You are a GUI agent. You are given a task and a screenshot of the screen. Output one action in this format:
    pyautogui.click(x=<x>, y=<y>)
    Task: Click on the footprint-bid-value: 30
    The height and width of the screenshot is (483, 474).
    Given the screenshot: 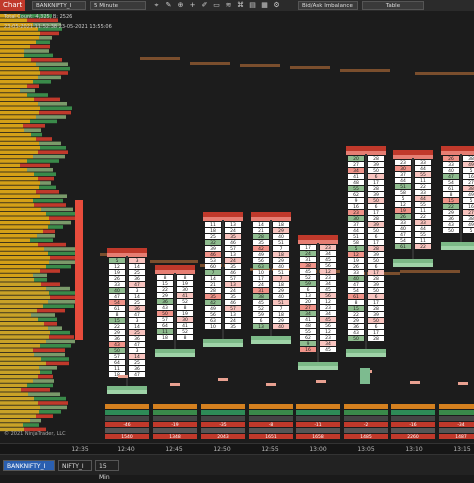 What is the action you would take?
    pyautogui.click(x=403, y=169)
    